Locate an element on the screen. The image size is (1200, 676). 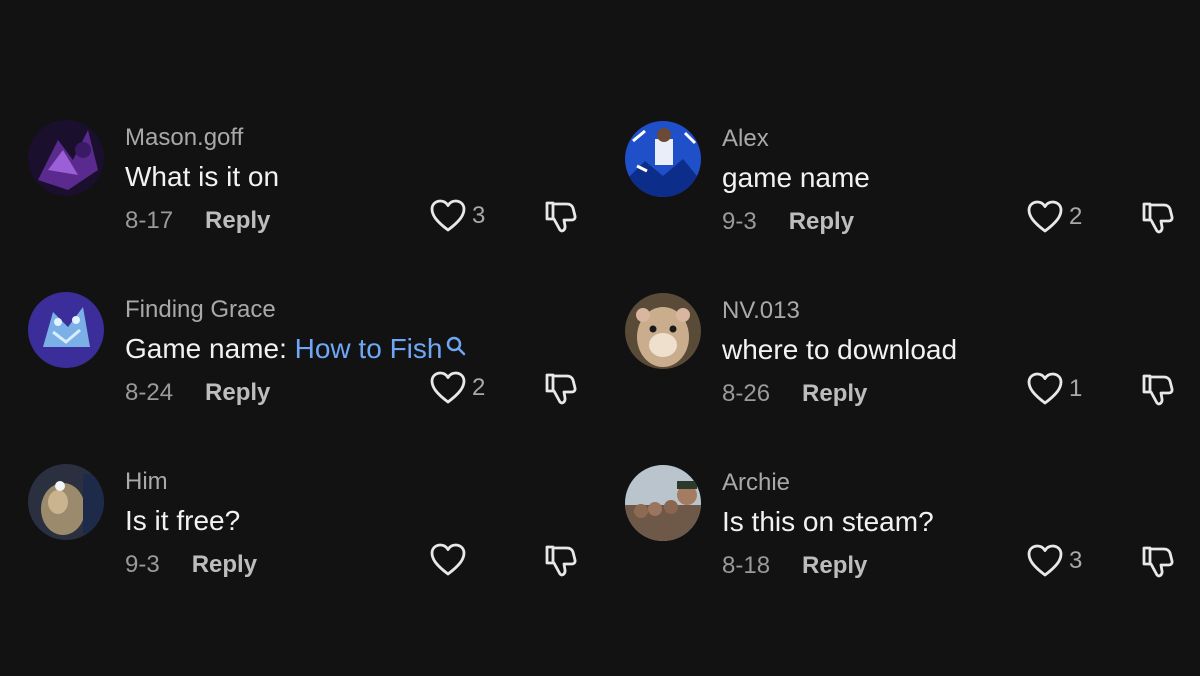
comment-text: What is it on is located at coordinates (202, 177).